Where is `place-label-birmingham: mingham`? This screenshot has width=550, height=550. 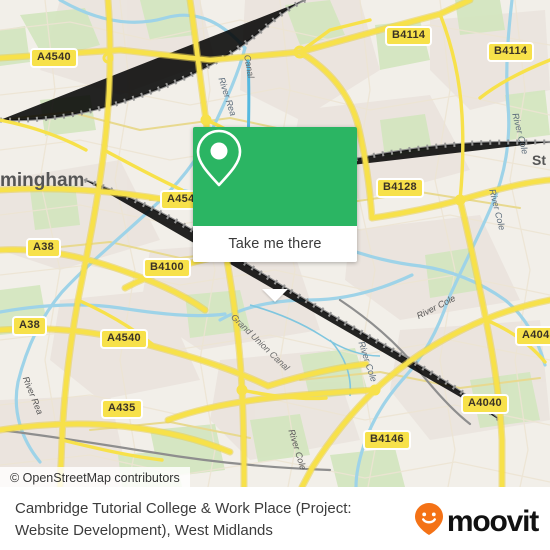 place-label-birmingham: mingham is located at coordinates (42, 180).